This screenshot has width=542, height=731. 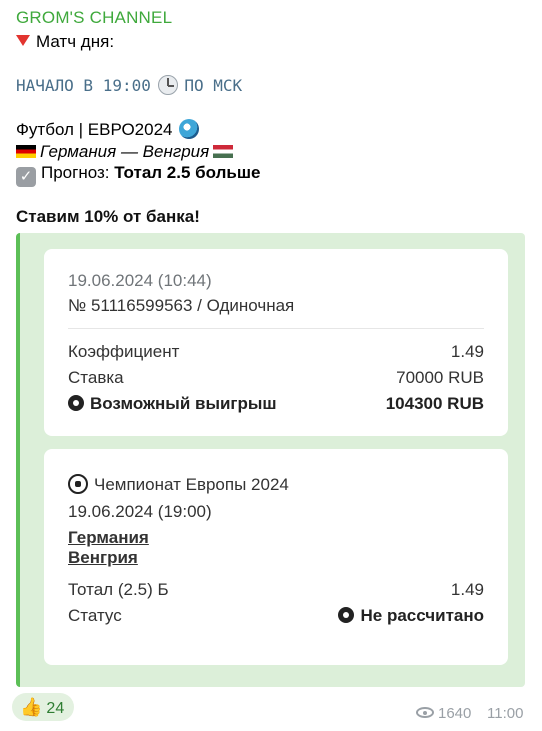 I want to click on prediction-row: ✓ Прогноз: Тотал 2.5 больше, so click(x=138, y=175).